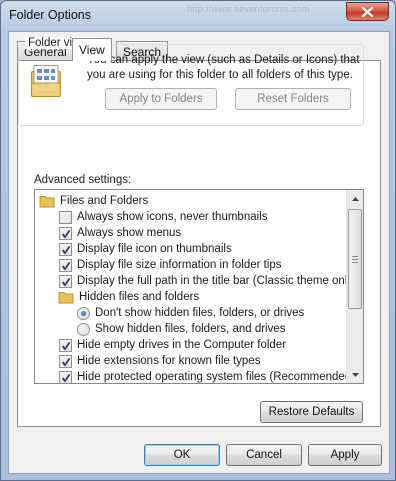 The image size is (396, 481). I want to click on scroll-down-button, so click(355, 374).